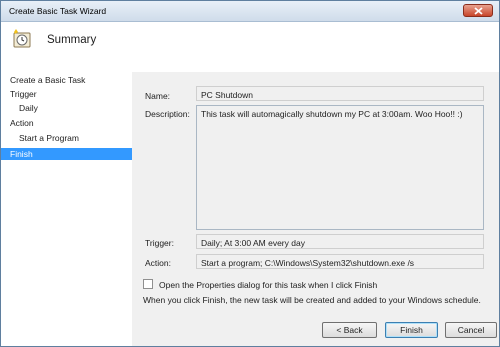  Describe the element at coordinates (349, 330) in the screenshot. I see `back-button: < Back` at that location.